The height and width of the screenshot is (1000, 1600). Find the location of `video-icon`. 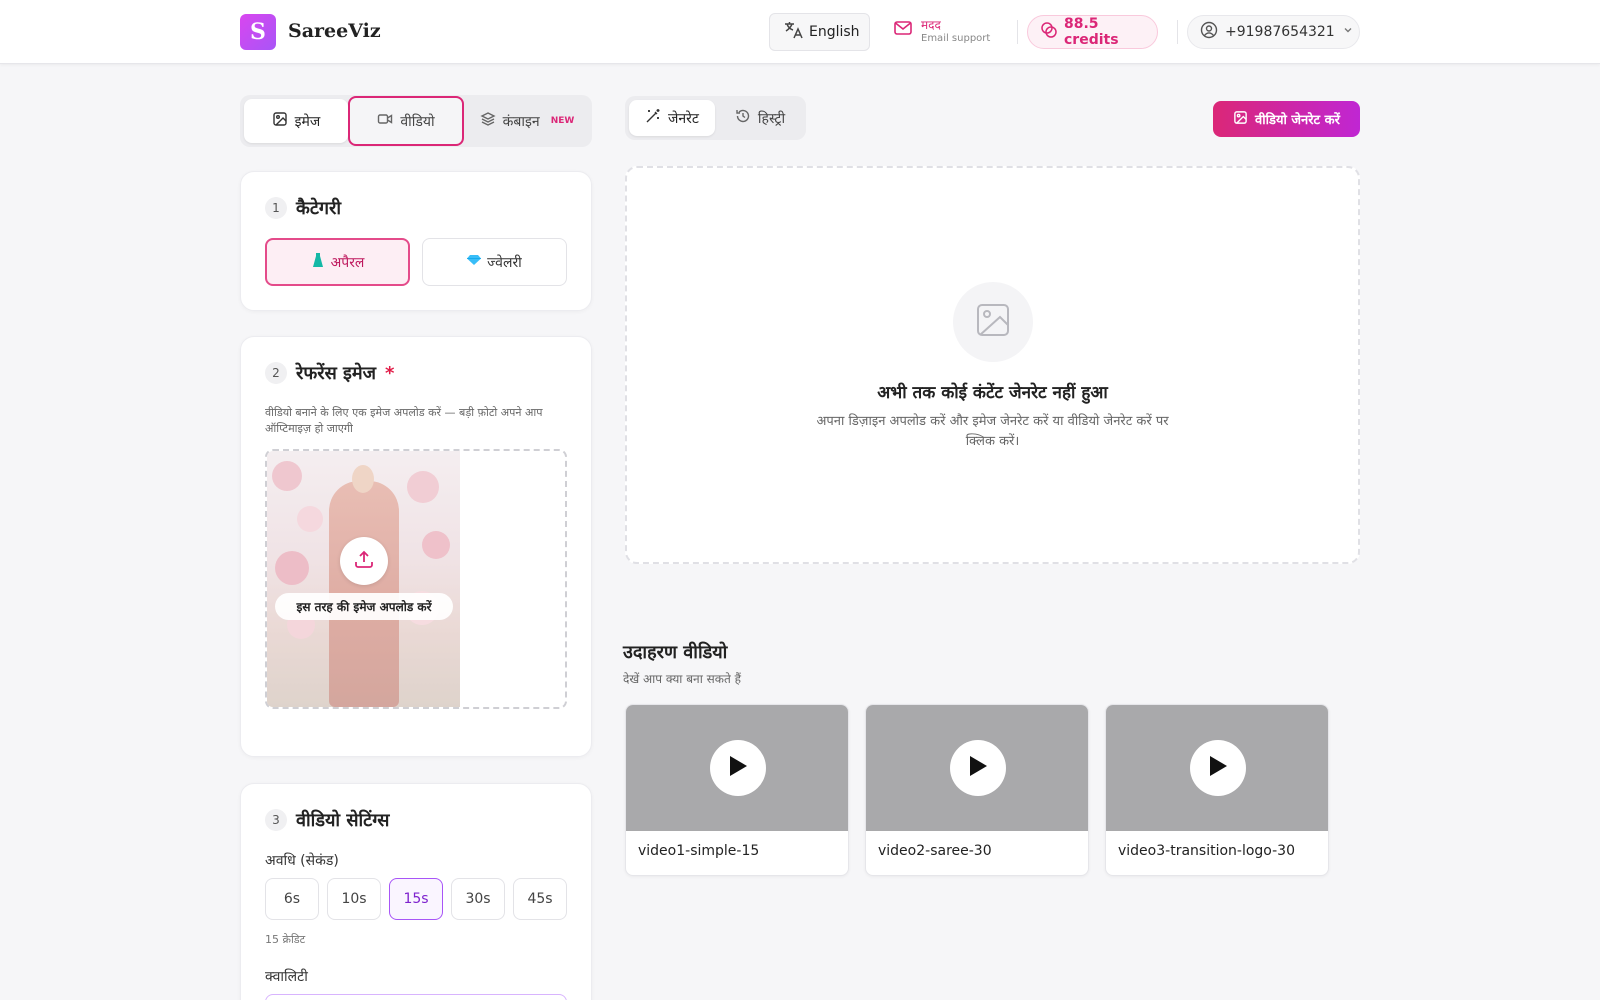

video-icon is located at coordinates (385, 121).